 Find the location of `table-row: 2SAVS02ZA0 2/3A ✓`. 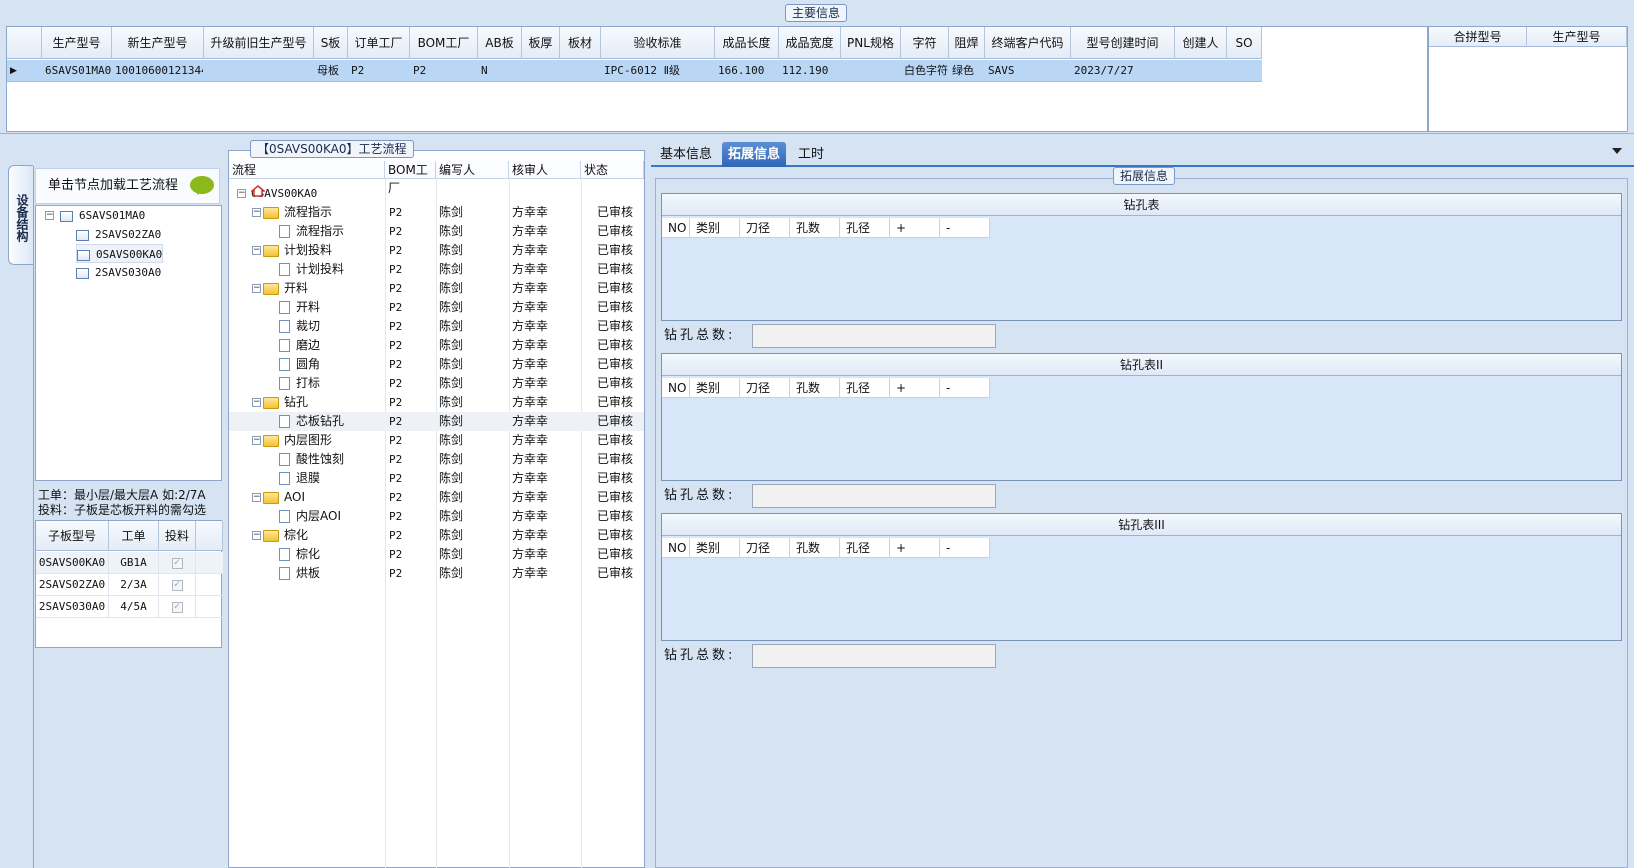

table-row: 2SAVS02ZA0 2/3A ✓ is located at coordinates (129, 585).